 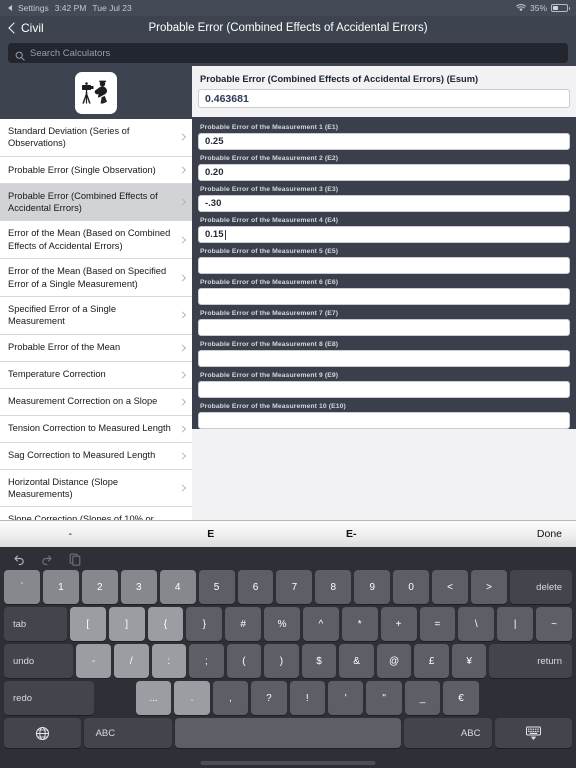 What do you see at coordinates (489, 587) in the screenshot?
I see `key-greater-than: >` at bounding box center [489, 587].